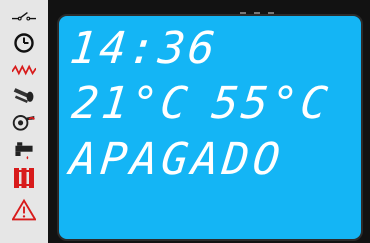 Image resolution: width=370 pixels, height=243 pixels. Describe the element at coordinates (24, 178) in the screenshot. I see `radiator-icon` at that location.